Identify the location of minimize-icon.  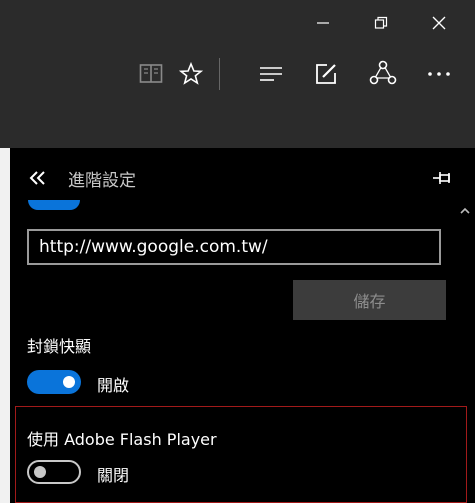
(323, 23).